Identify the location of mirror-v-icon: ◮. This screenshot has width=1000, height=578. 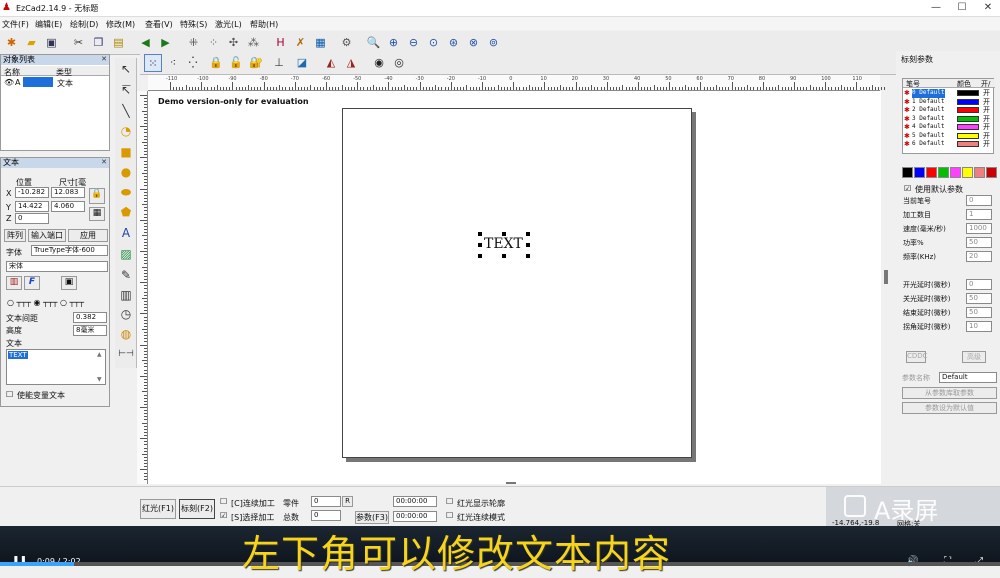
(351, 63).